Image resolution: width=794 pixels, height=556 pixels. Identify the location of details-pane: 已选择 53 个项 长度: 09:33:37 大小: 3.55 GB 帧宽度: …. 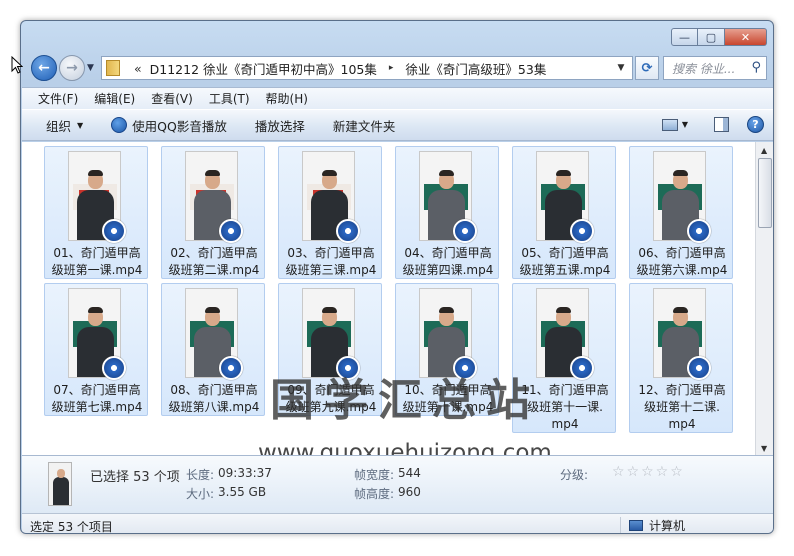
(397, 484).